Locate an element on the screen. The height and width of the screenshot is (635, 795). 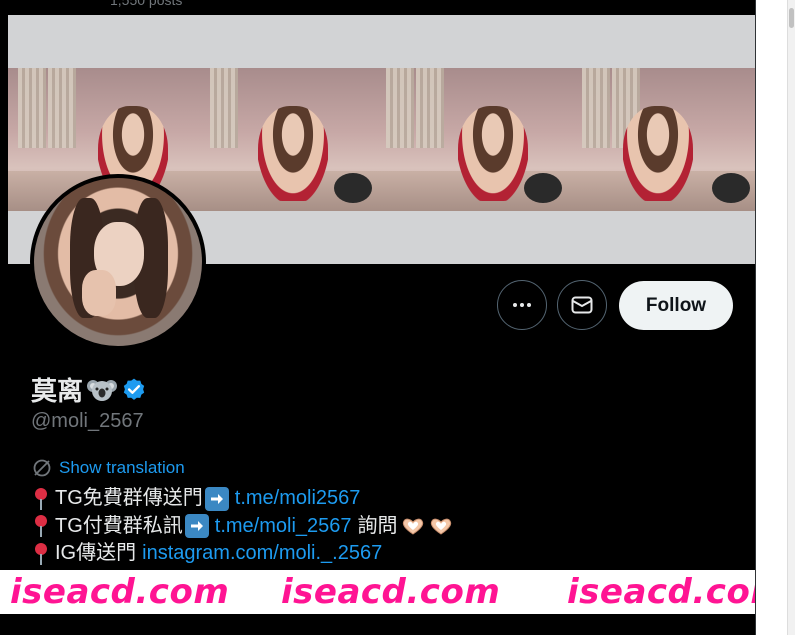
verified-badge-icon is located at coordinates (134, 390).